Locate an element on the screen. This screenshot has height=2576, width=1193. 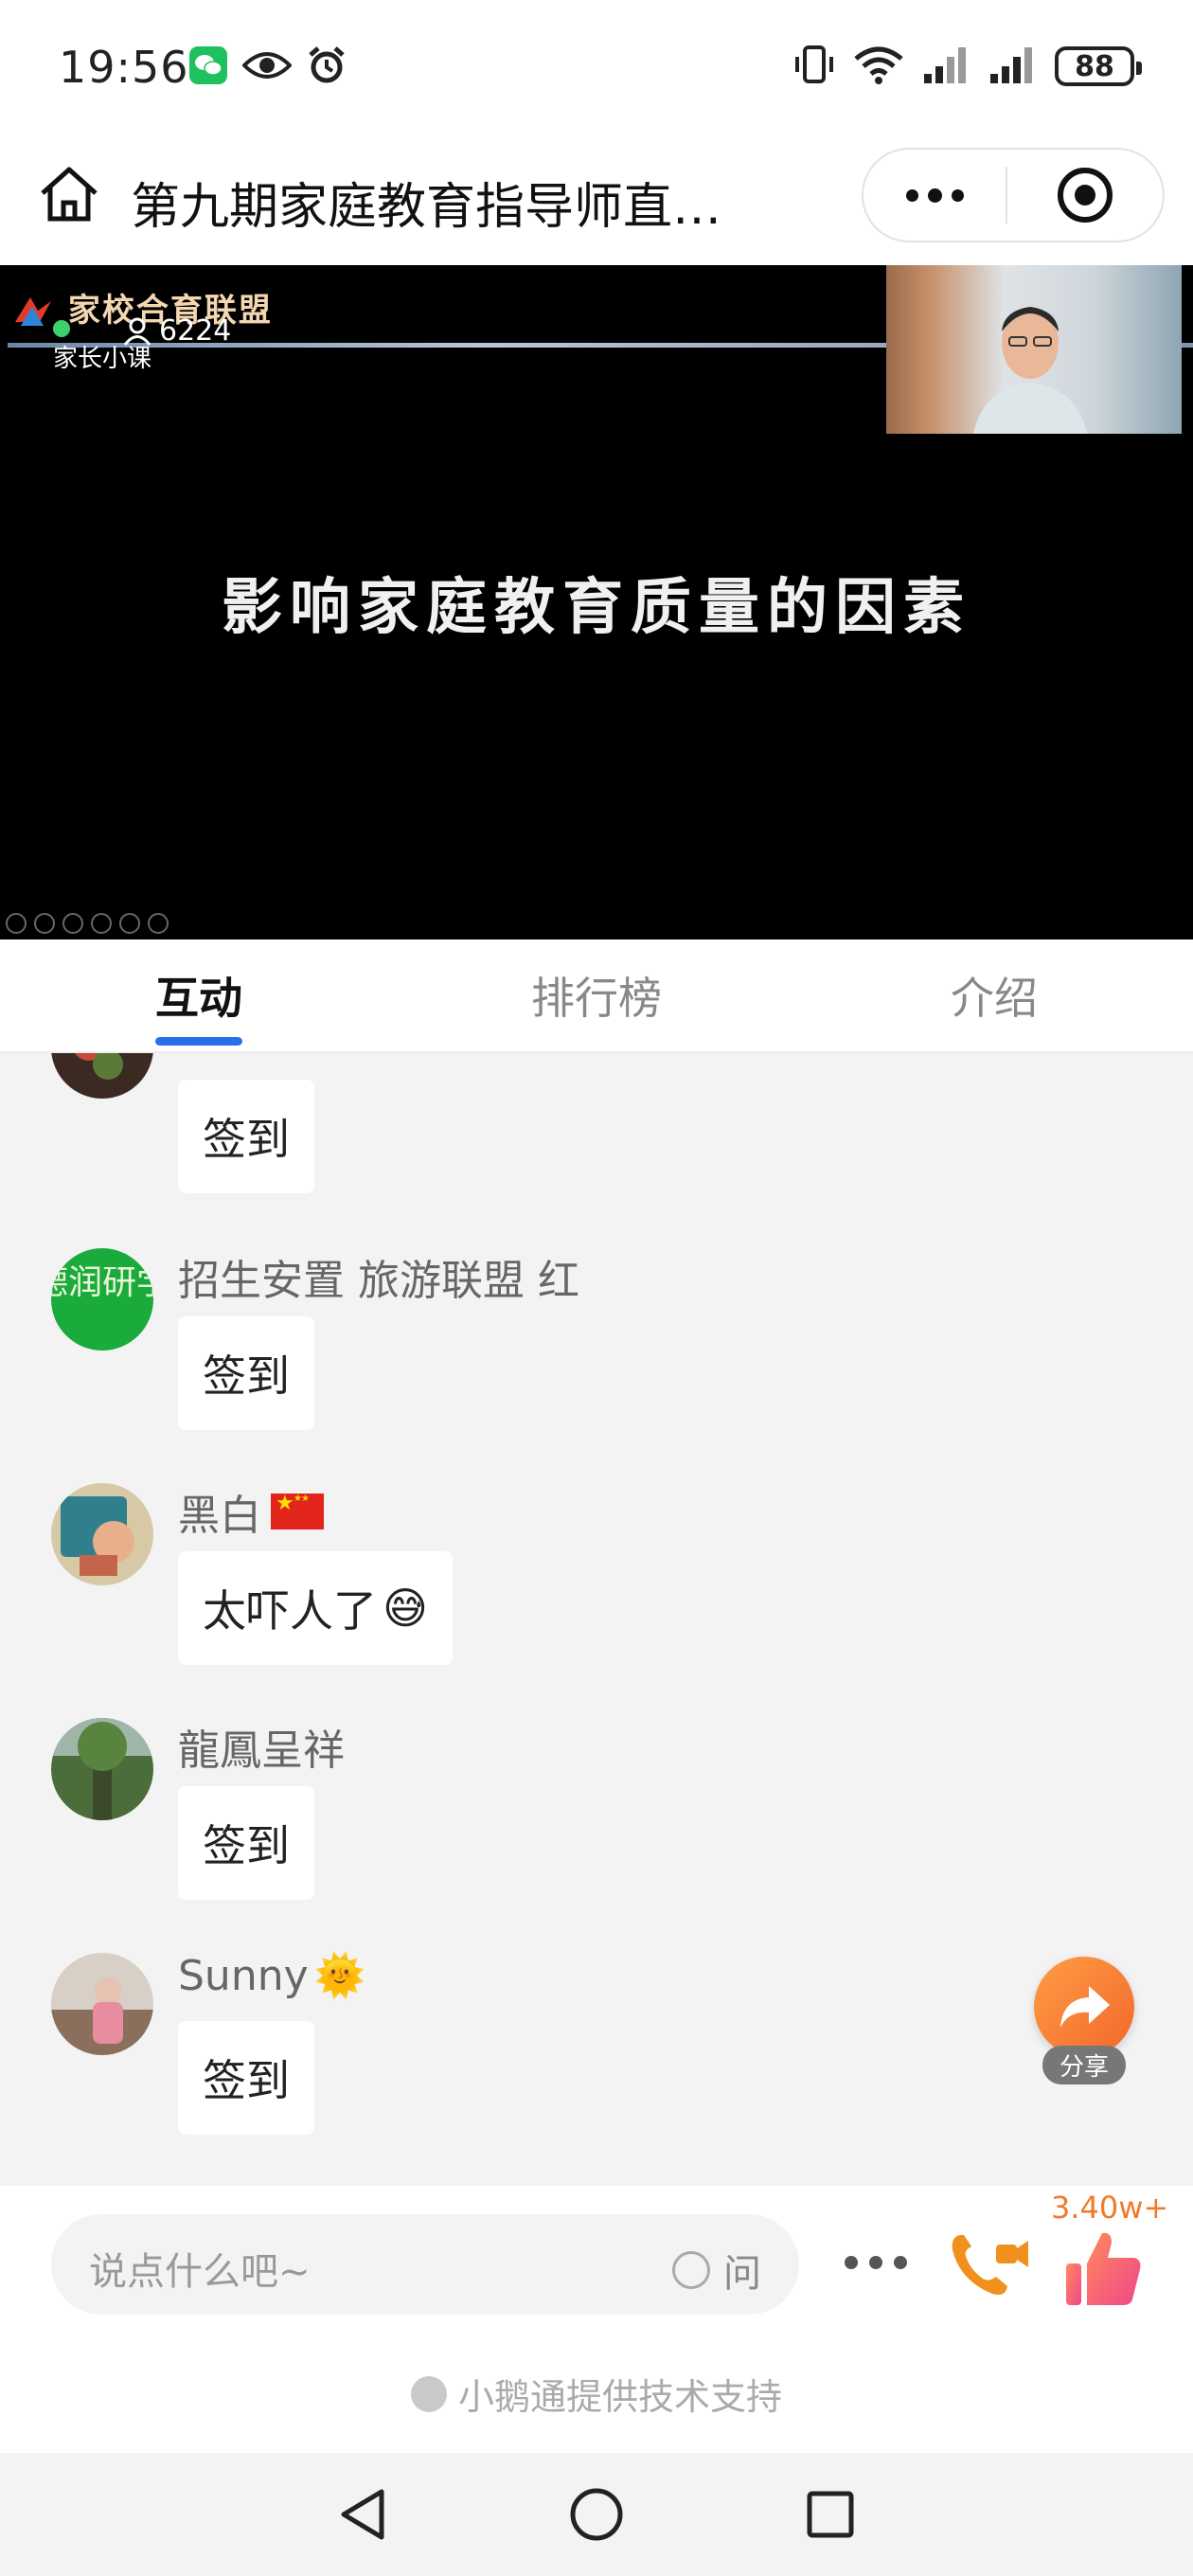
bottom-bar: 说点什么吧~ 问 3.40w+ 小鹅通提供技术支持 is located at coordinates (596, 2319).